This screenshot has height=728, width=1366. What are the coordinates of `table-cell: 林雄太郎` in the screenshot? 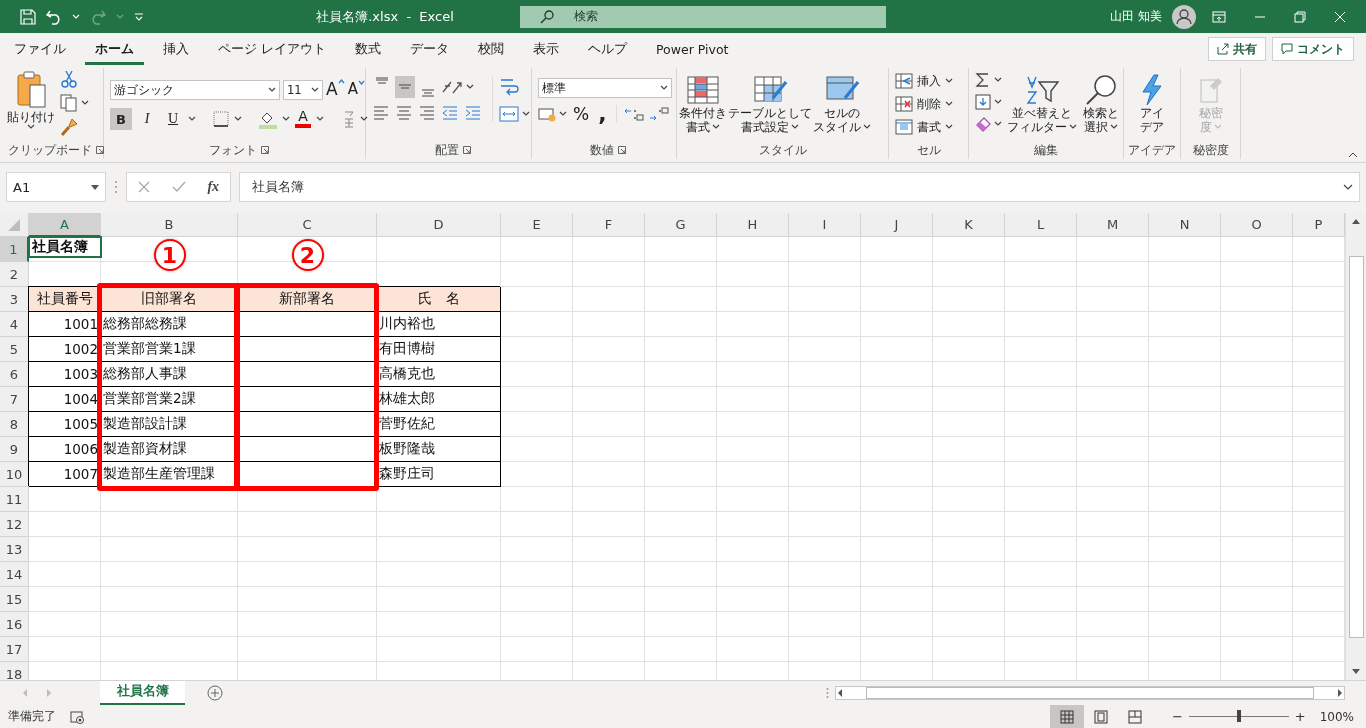 It's located at (439, 399).